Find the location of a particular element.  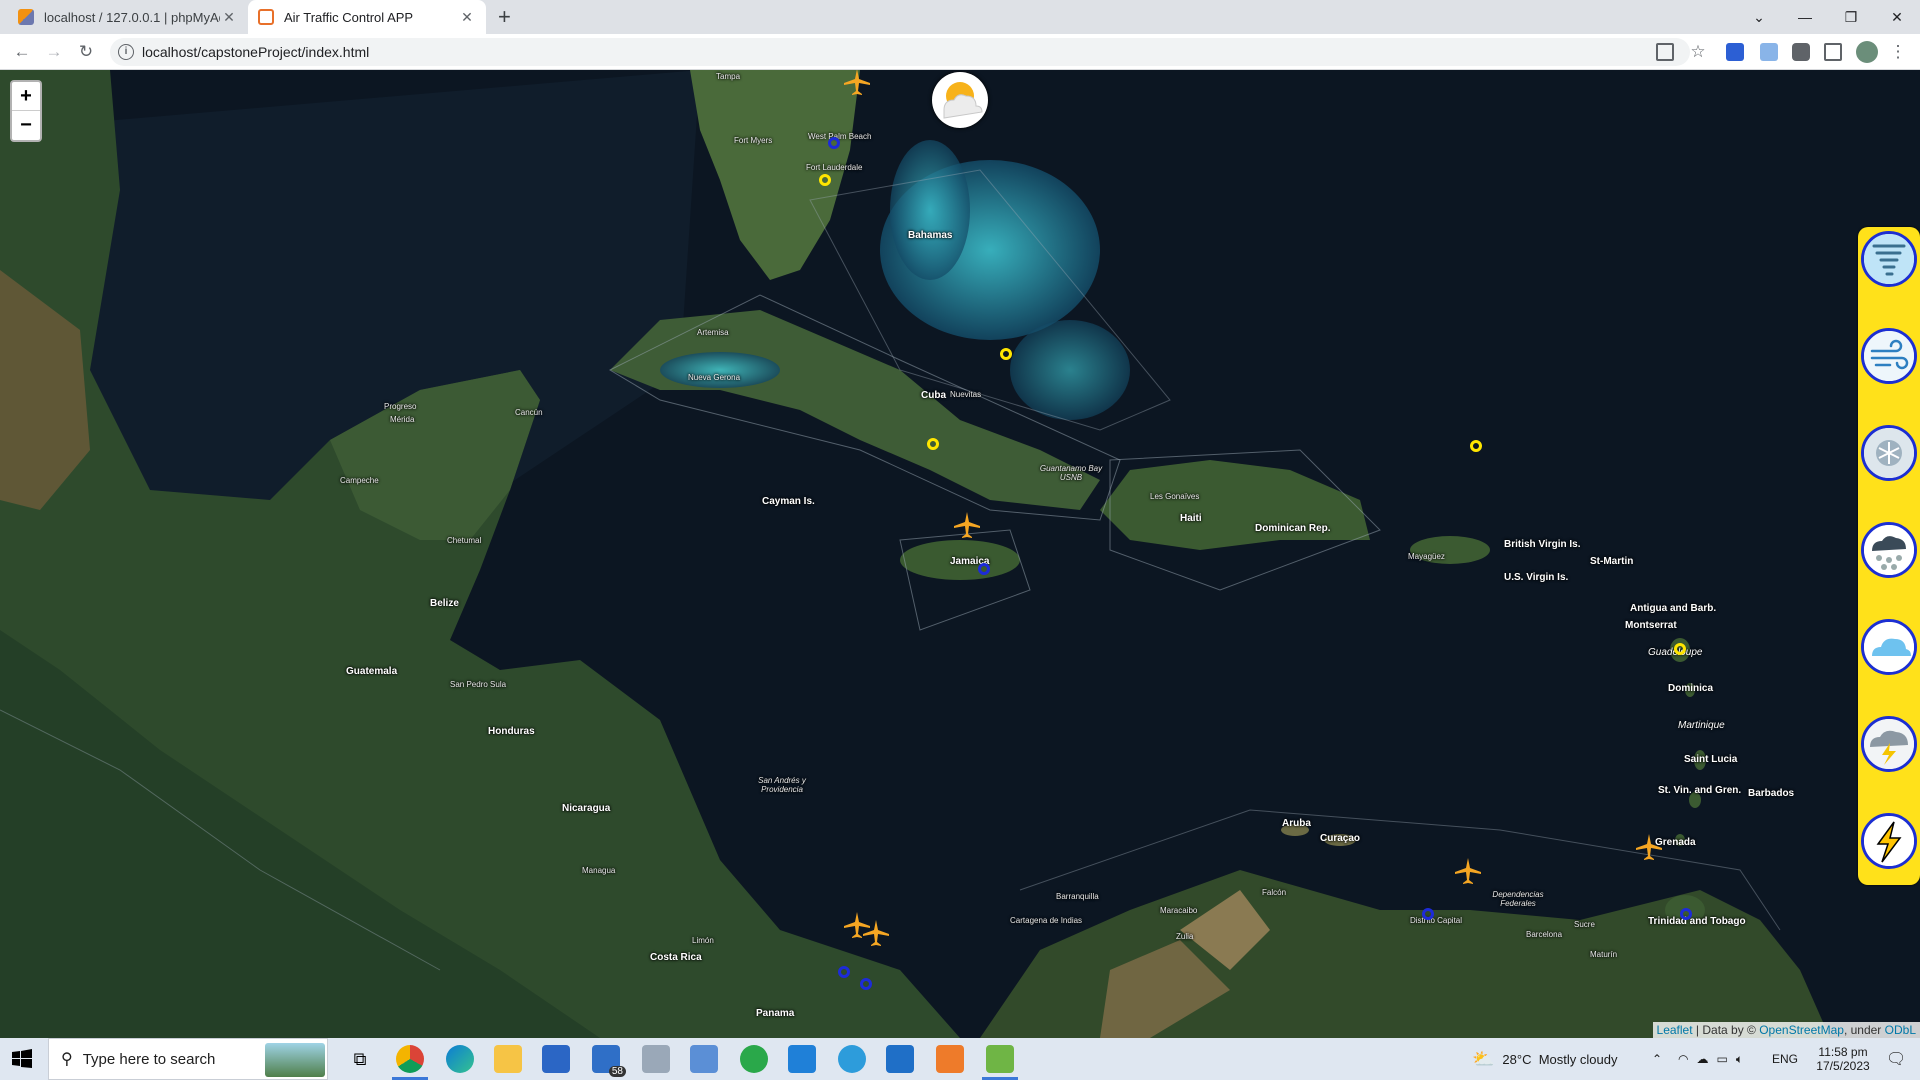

tornado-layer-button is located at coordinates (1889, 259).